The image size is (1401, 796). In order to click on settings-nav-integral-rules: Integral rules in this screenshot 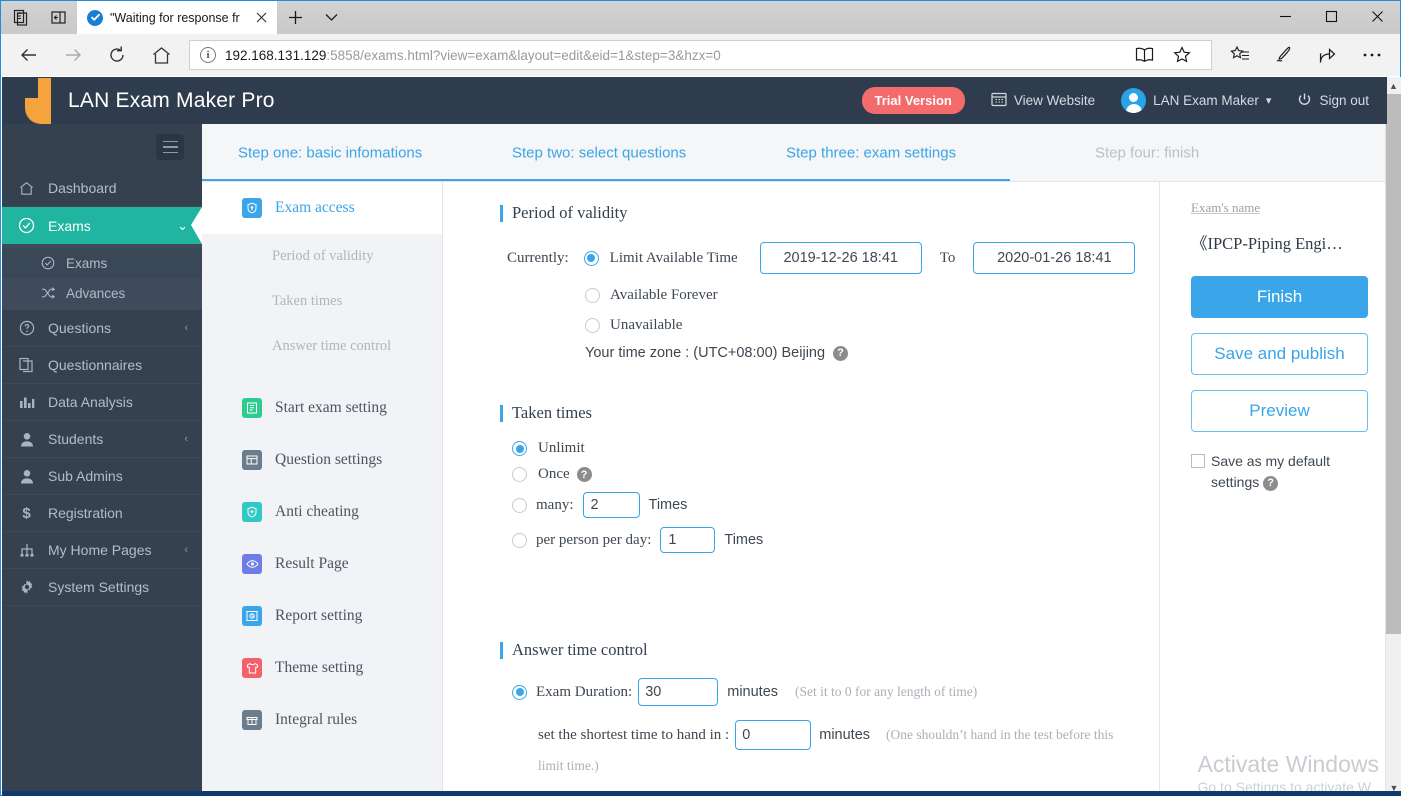, I will do `click(322, 720)`.